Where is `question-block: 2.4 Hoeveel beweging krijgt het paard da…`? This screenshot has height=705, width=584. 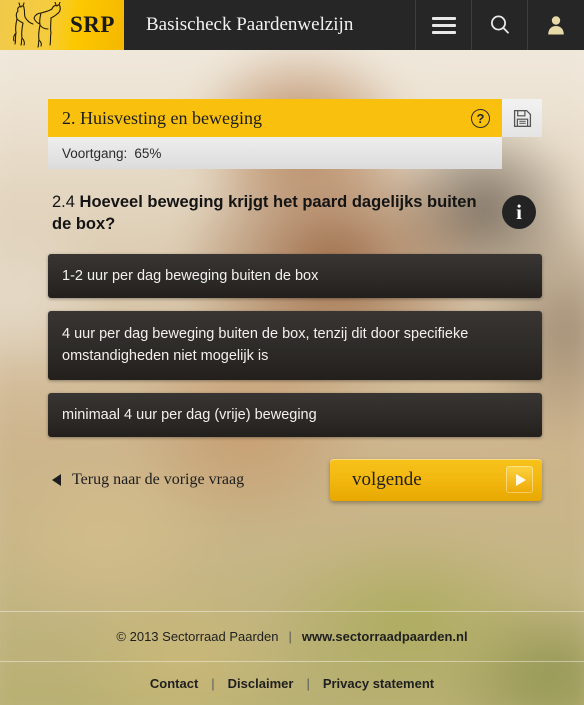 question-block: 2.4 Hoeveel beweging krijgt het paard da… is located at coordinates (295, 213).